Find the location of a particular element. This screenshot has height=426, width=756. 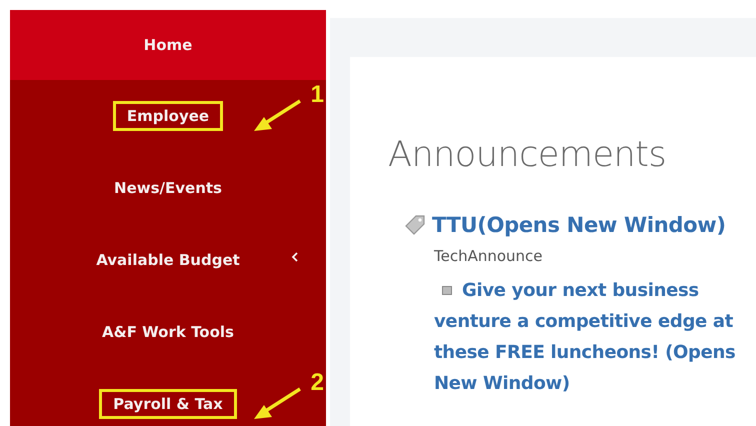

nav-link: Home is located at coordinates (168, 45).